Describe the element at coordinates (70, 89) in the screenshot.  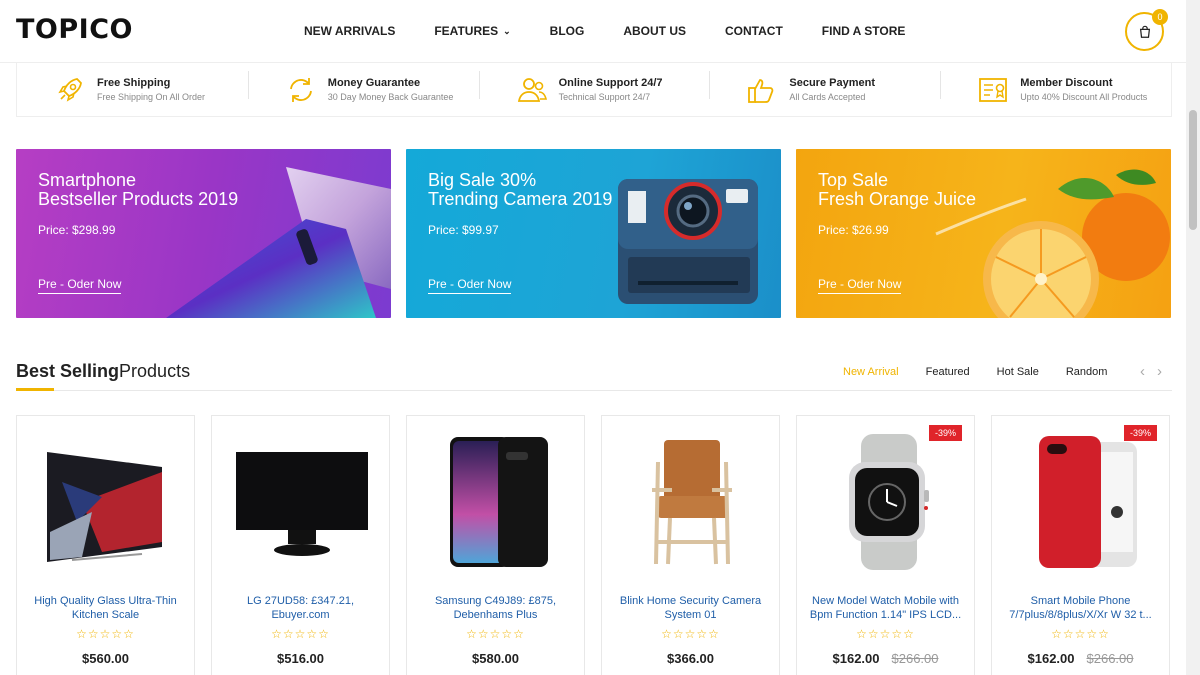
I see `rocket-icon` at that location.